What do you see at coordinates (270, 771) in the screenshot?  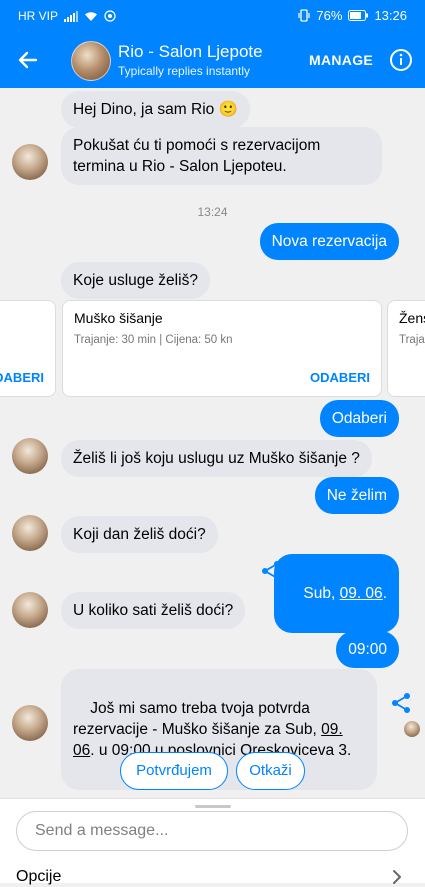 I see `cancel-button: Otkaži` at bounding box center [270, 771].